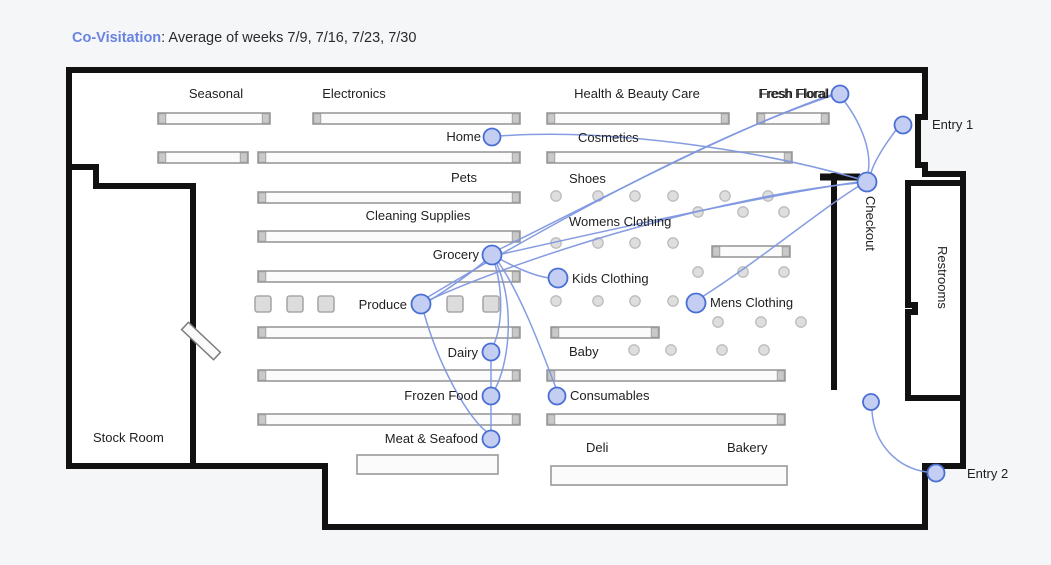 The height and width of the screenshot is (565, 1051). What do you see at coordinates (383, 304) in the screenshot?
I see `node-label: Produce` at bounding box center [383, 304].